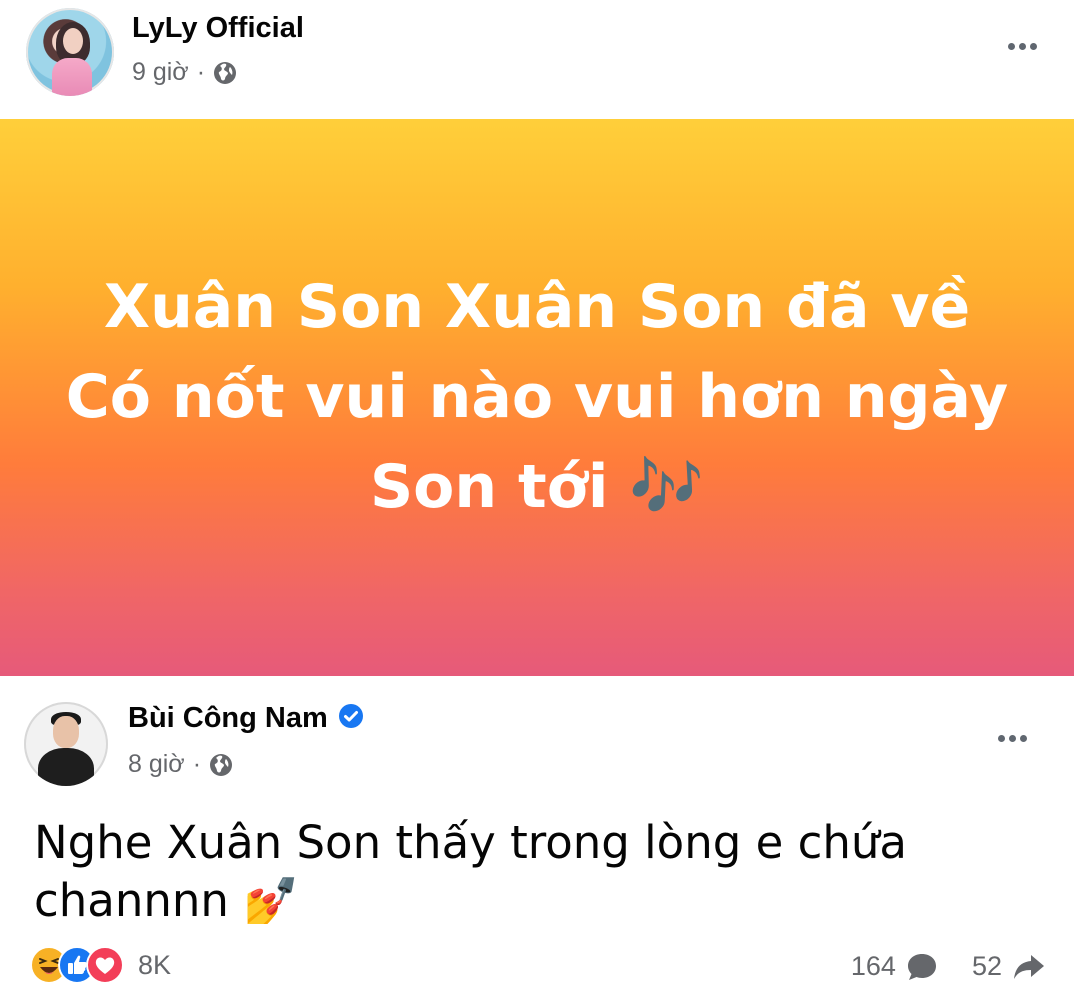 The image size is (1074, 1000). I want to click on post-meta: 8 giờ ·, so click(180, 764).